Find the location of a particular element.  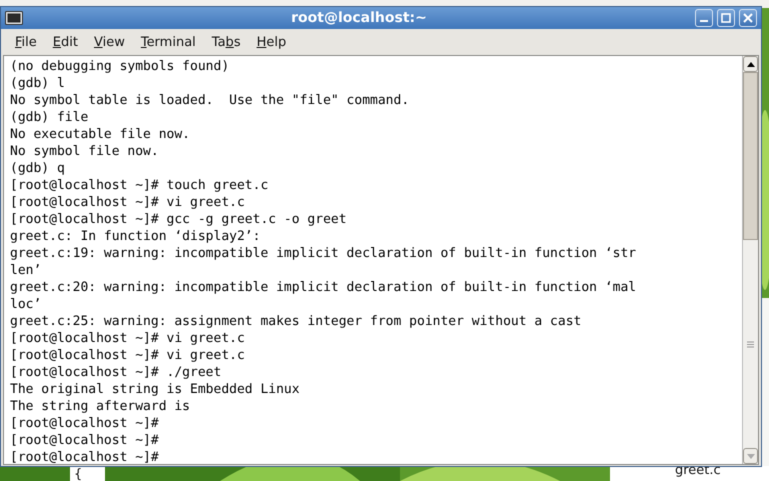

minimize-icon is located at coordinates (704, 21).